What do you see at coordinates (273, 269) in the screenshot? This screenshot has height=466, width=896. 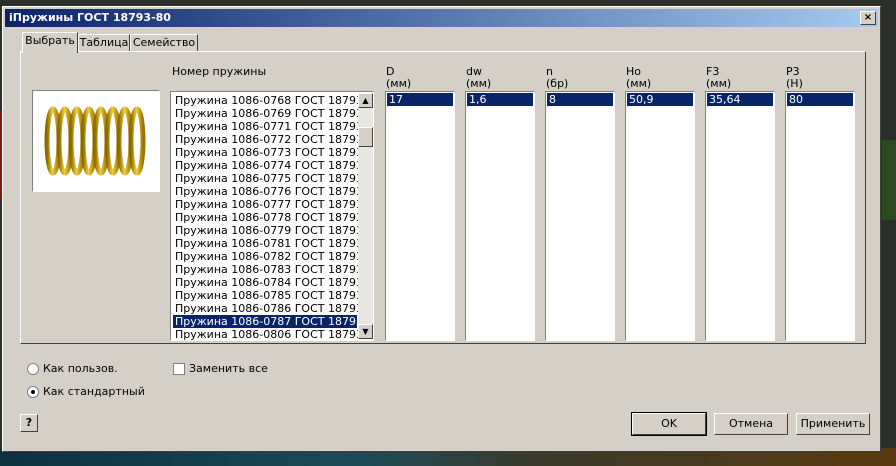 I see `list-item: Пружина 1086-0783 ГОСТ 18793-80` at bounding box center [273, 269].